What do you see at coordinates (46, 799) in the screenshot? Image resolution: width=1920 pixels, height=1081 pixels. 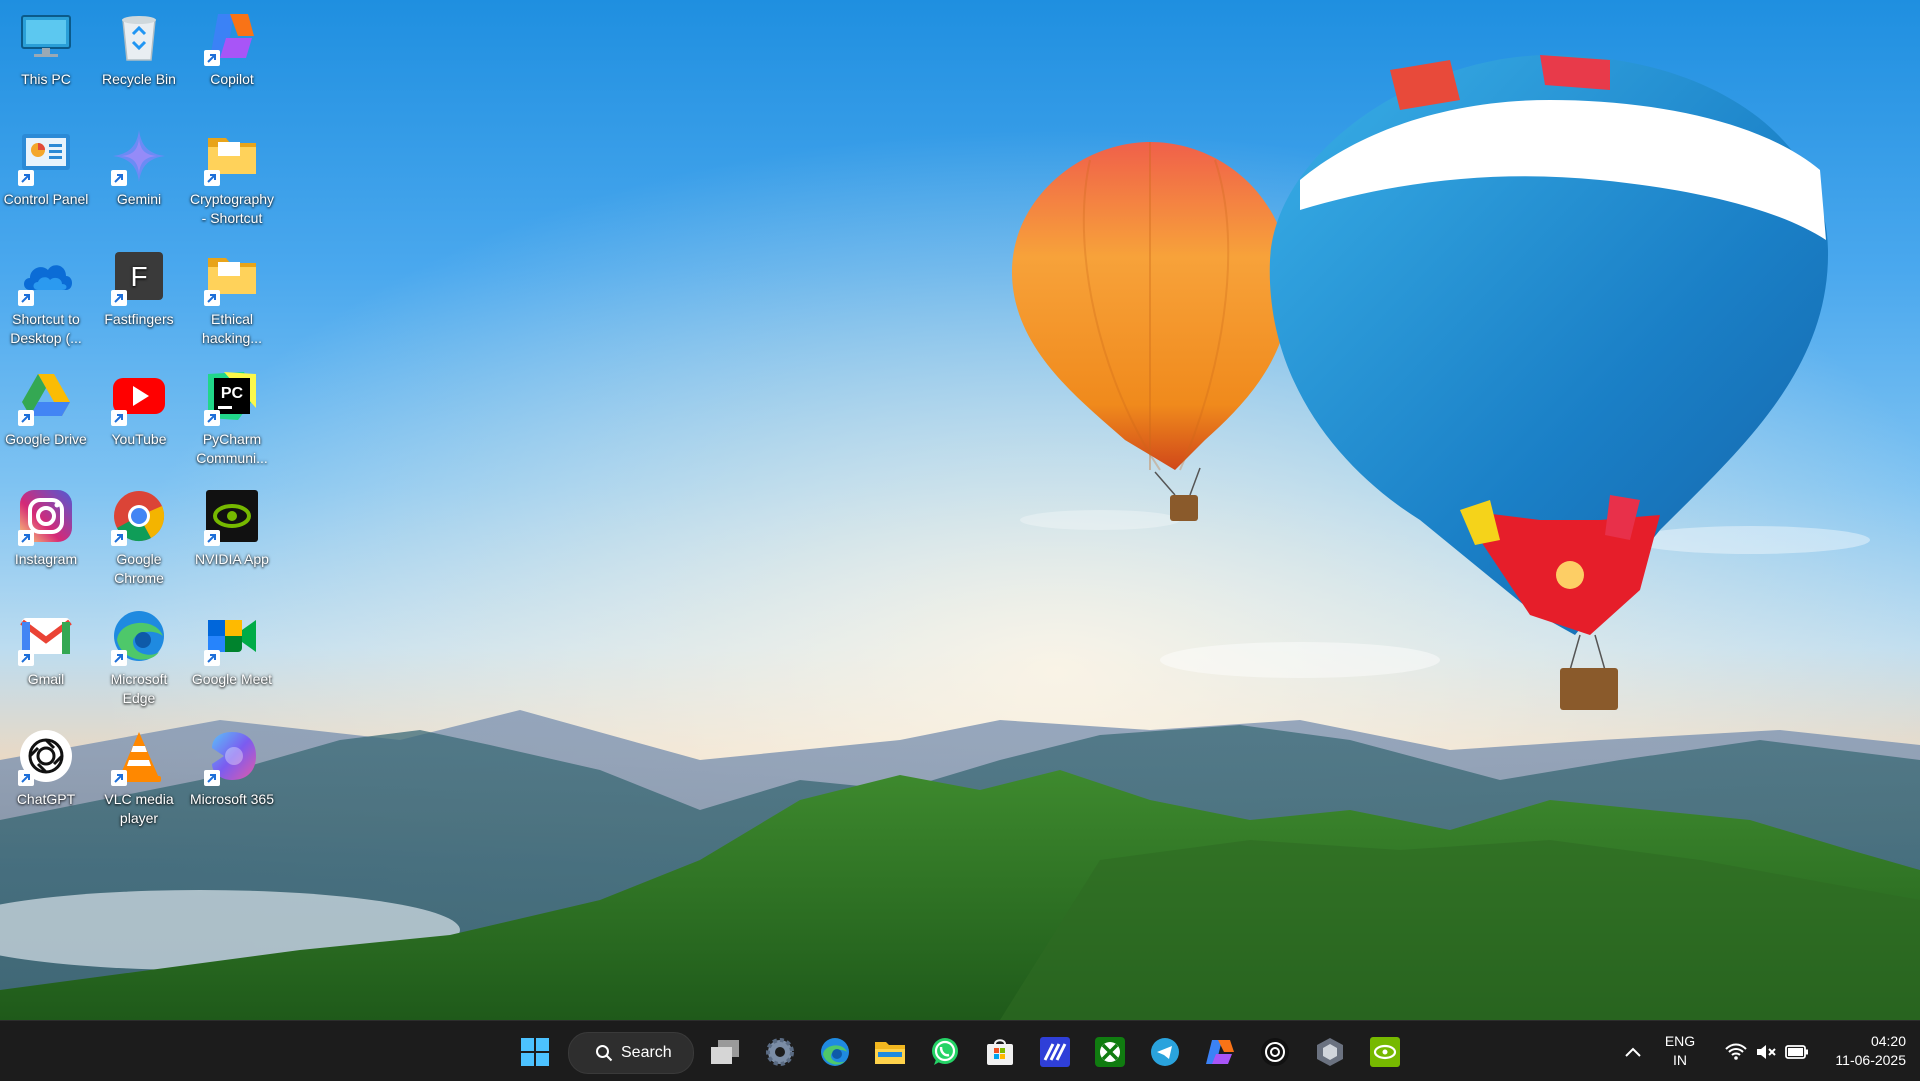 I see `desktop-icon-label: ChatGPT` at bounding box center [46, 799].